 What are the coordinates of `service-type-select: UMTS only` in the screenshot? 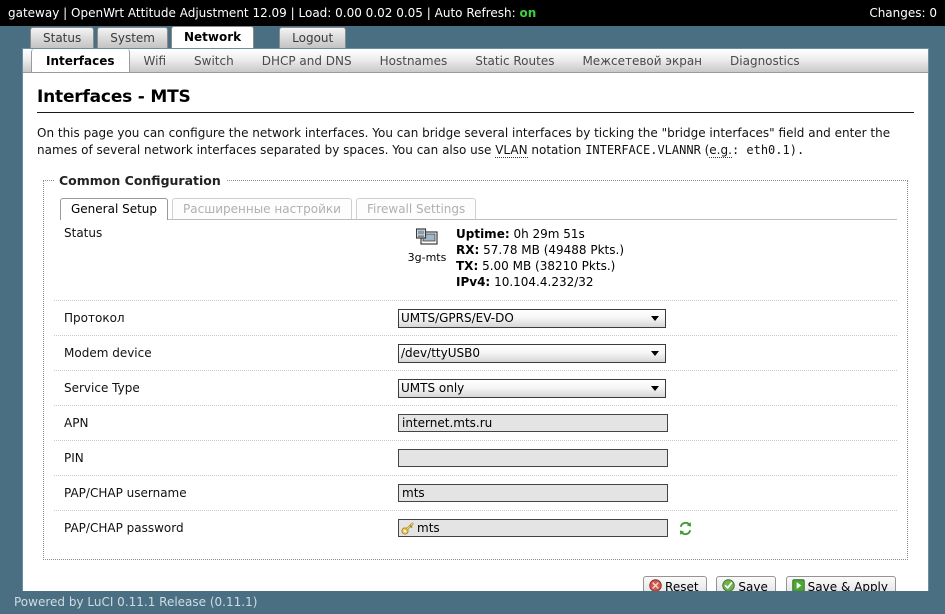 It's located at (532, 388).